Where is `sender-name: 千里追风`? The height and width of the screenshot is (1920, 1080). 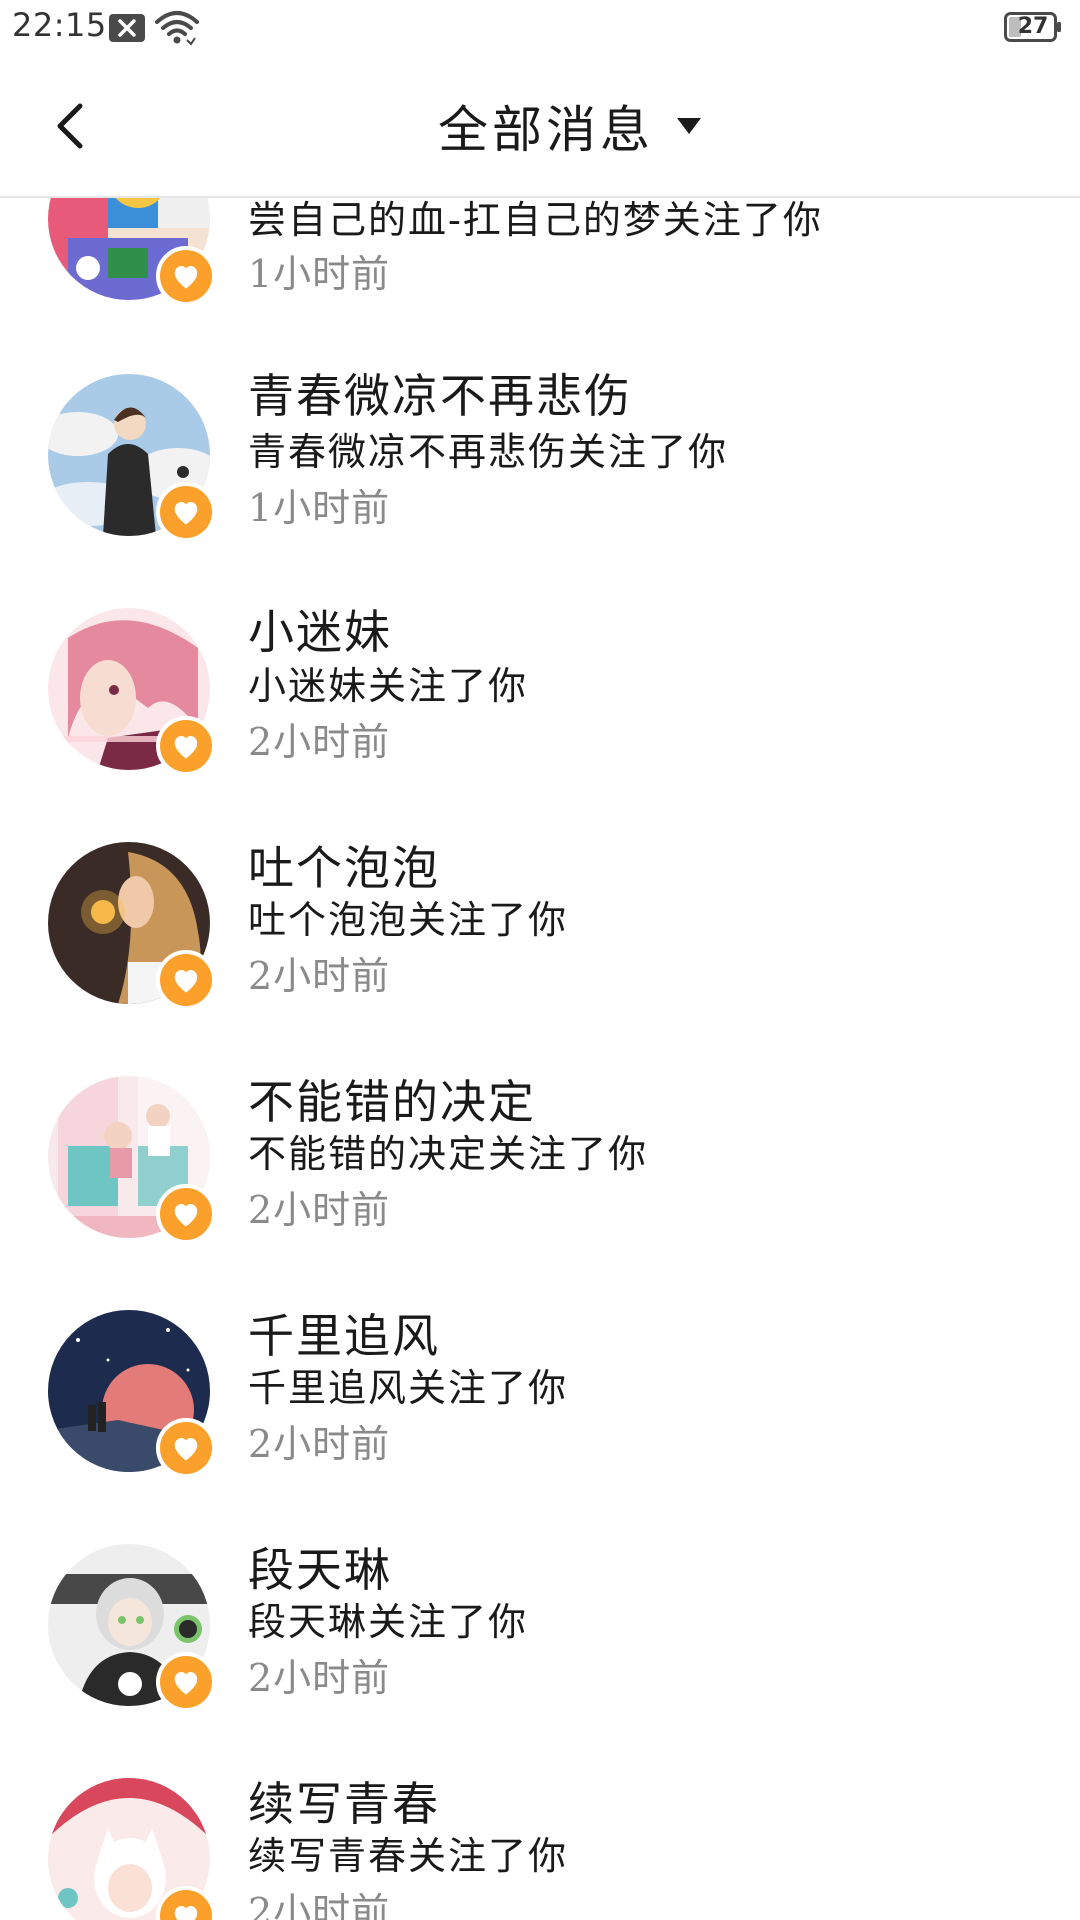
sender-name: 千里追风 is located at coordinates (344, 1336).